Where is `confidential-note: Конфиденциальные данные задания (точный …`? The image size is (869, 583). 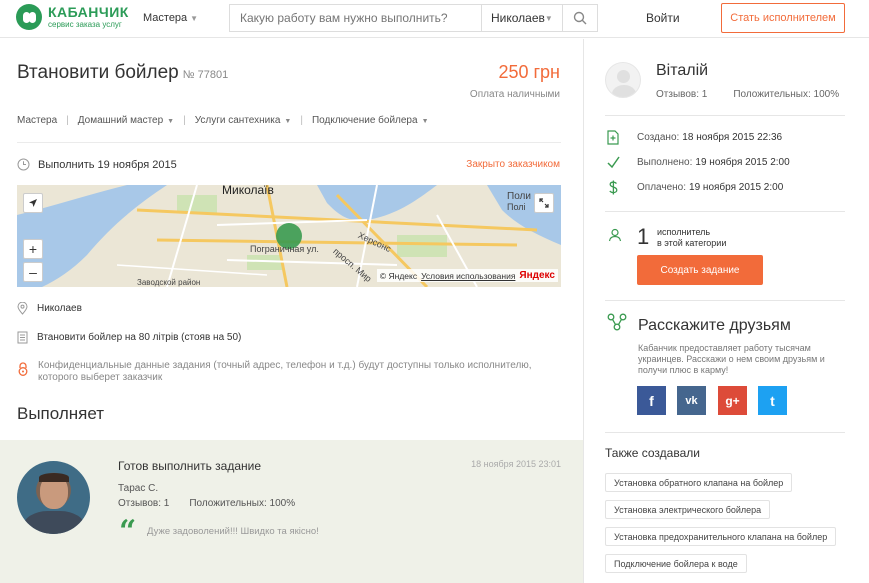 confidential-note: Конфиденциальные данные задания (точный … is located at coordinates (289, 372).